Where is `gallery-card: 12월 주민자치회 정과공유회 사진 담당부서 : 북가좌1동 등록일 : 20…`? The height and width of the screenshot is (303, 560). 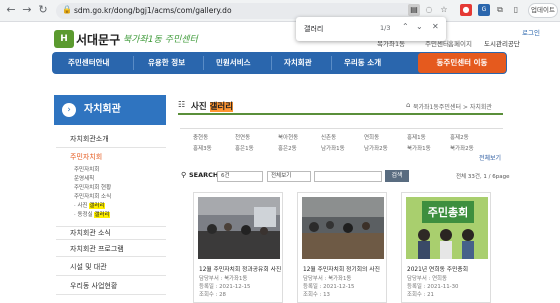 gallery-card: 12월 주민자치회 정과공유회 사진 담당부서 : 북가좌1동 등록일 : 20… is located at coordinates (238, 247).